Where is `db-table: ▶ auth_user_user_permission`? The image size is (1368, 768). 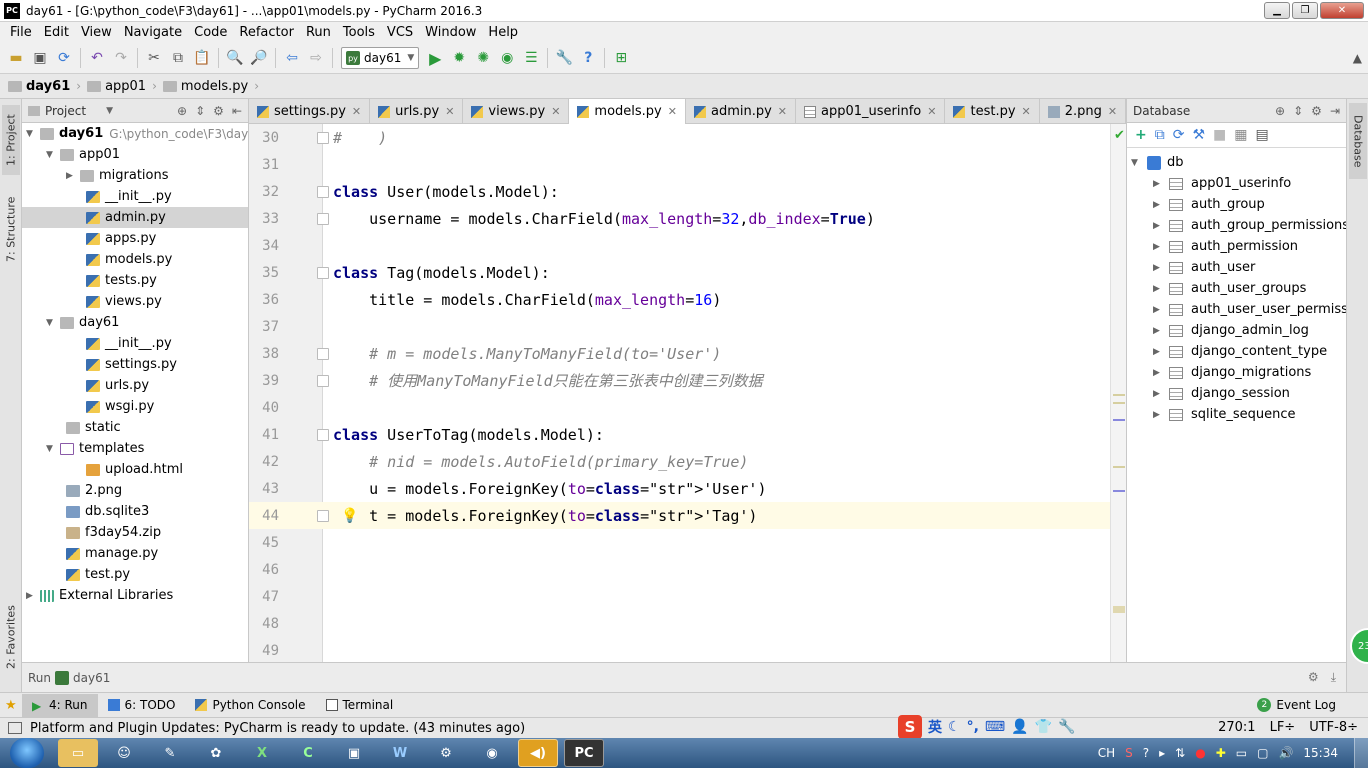 db-table: ▶ auth_user_user_permission is located at coordinates (1260, 309).